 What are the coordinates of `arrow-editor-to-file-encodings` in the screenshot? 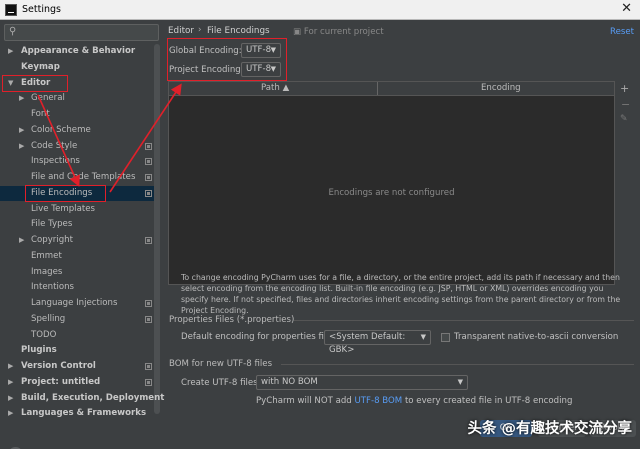 It's located at (58, 140).